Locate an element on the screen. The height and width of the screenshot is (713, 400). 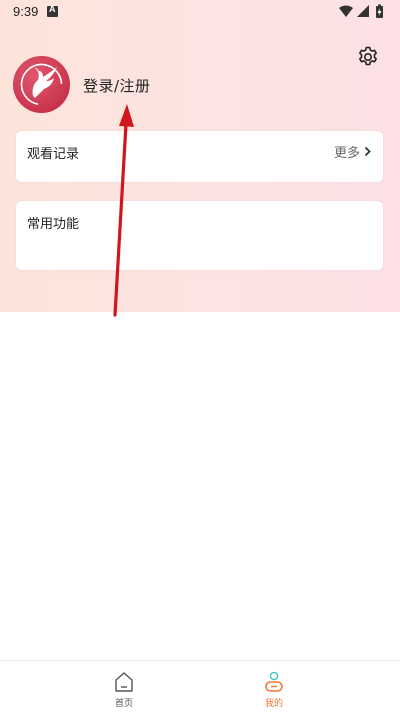
common-functions-card: 常用功能 is located at coordinates (199, 235).